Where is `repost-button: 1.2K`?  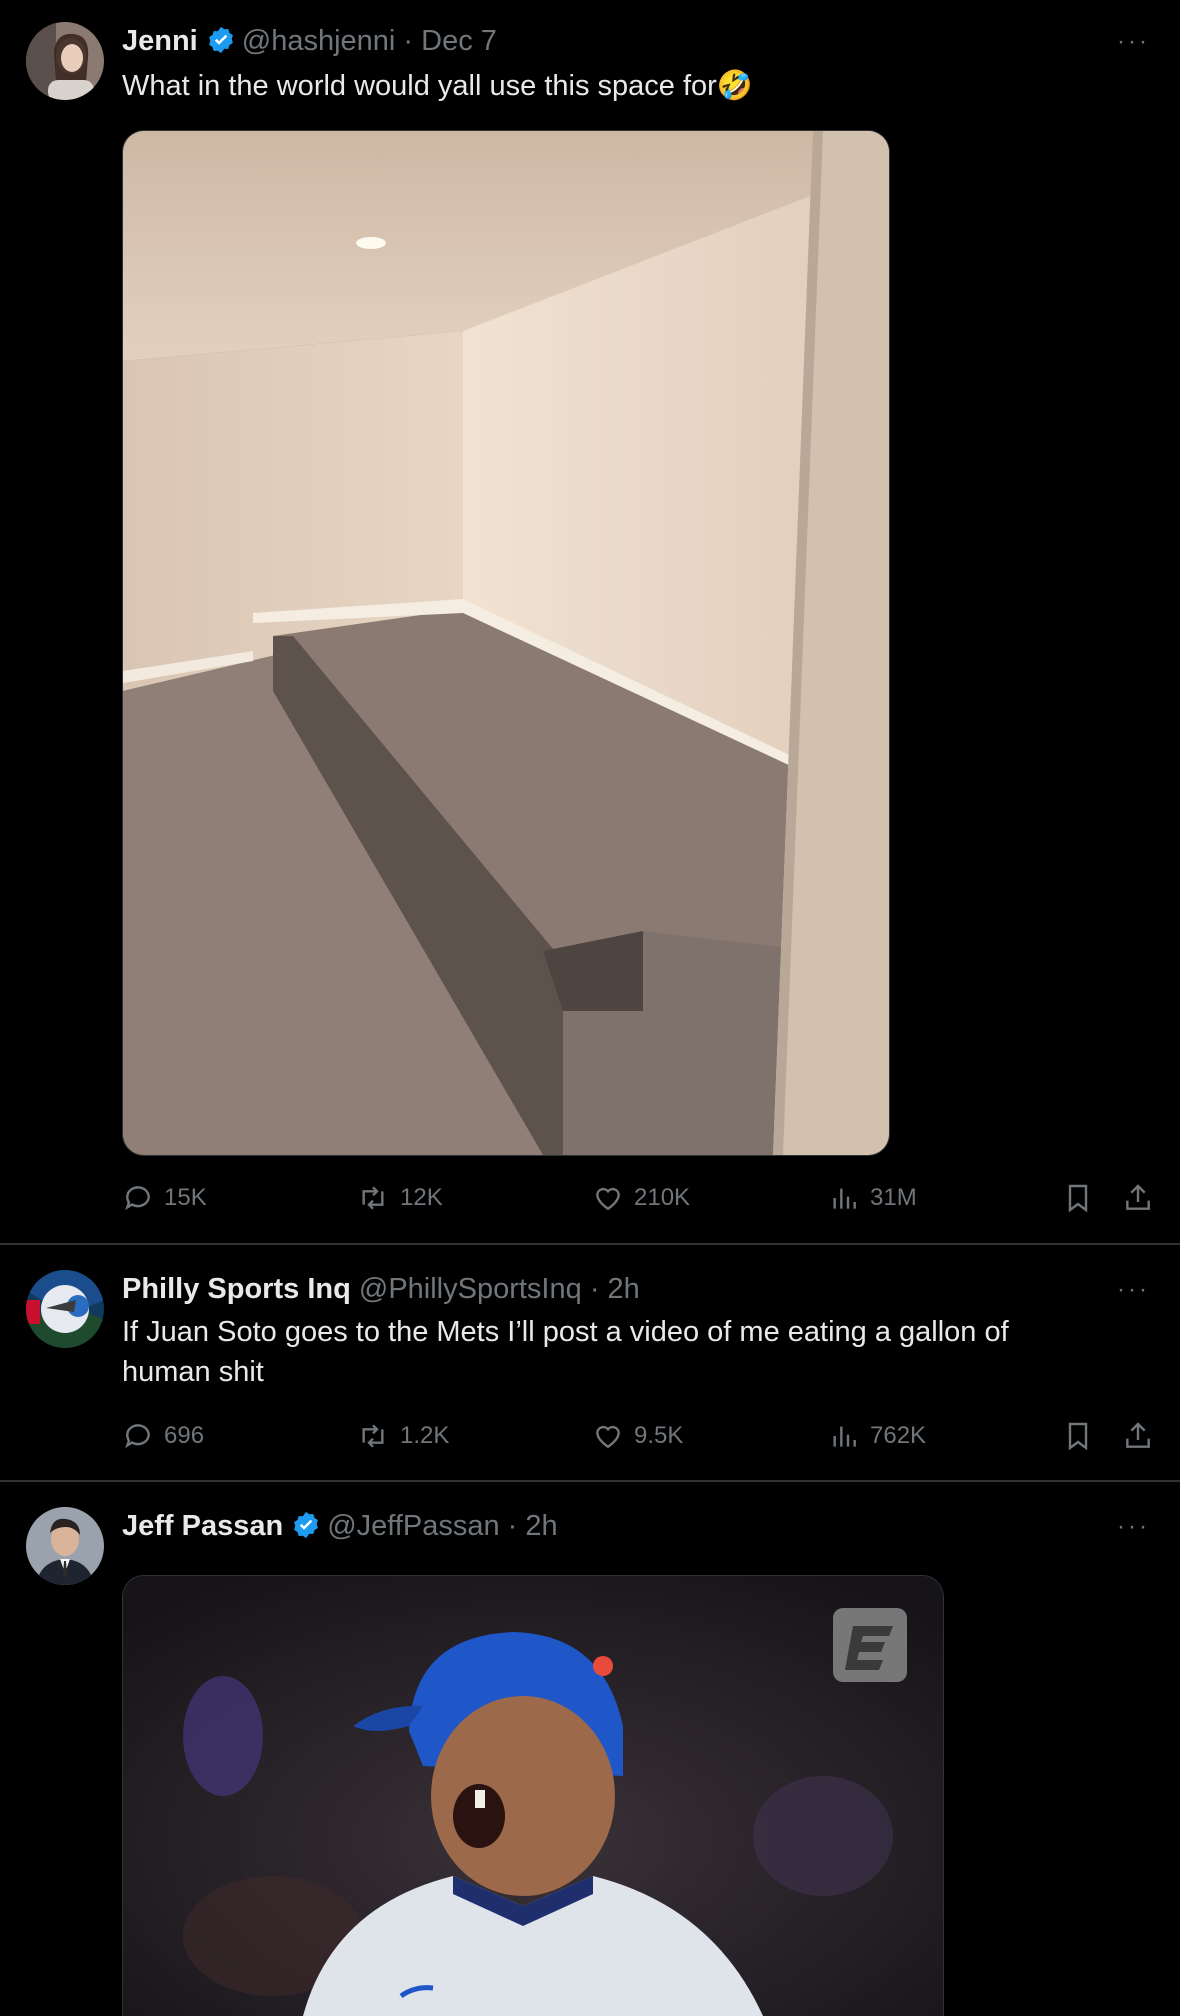
repost-button: 1.2K is located at coordinates (402, 1436).